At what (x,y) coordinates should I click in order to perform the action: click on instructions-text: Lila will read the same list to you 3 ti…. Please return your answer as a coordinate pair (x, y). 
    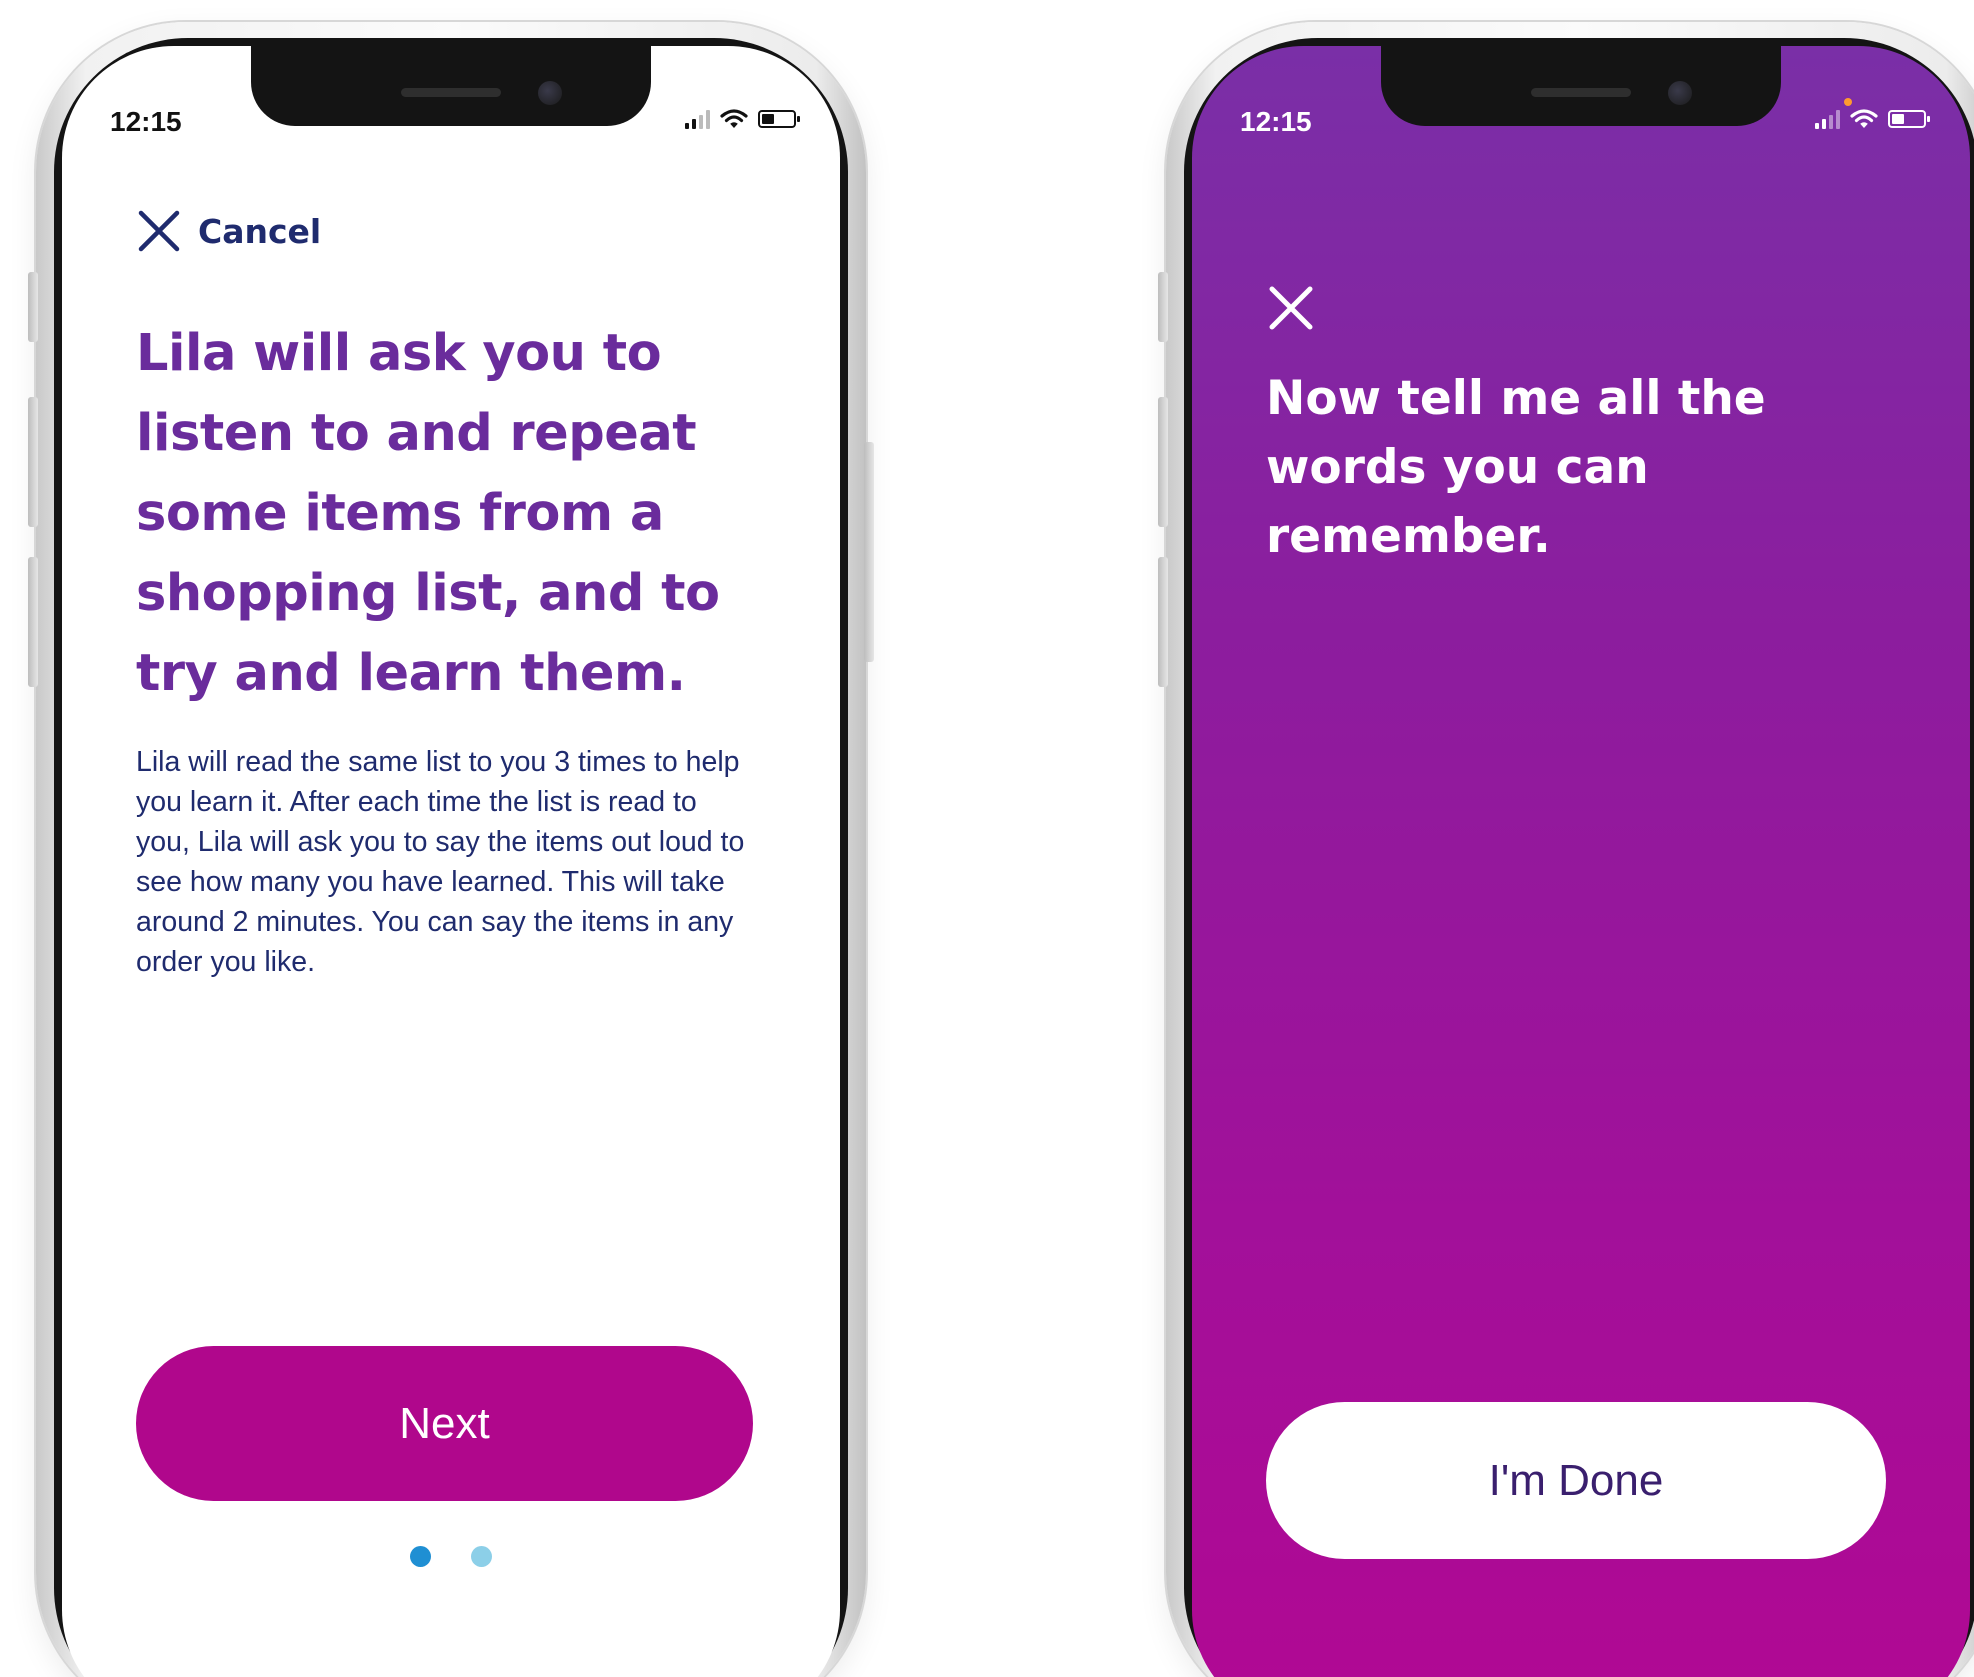
    Looking at the image, I should click on (440, 862).